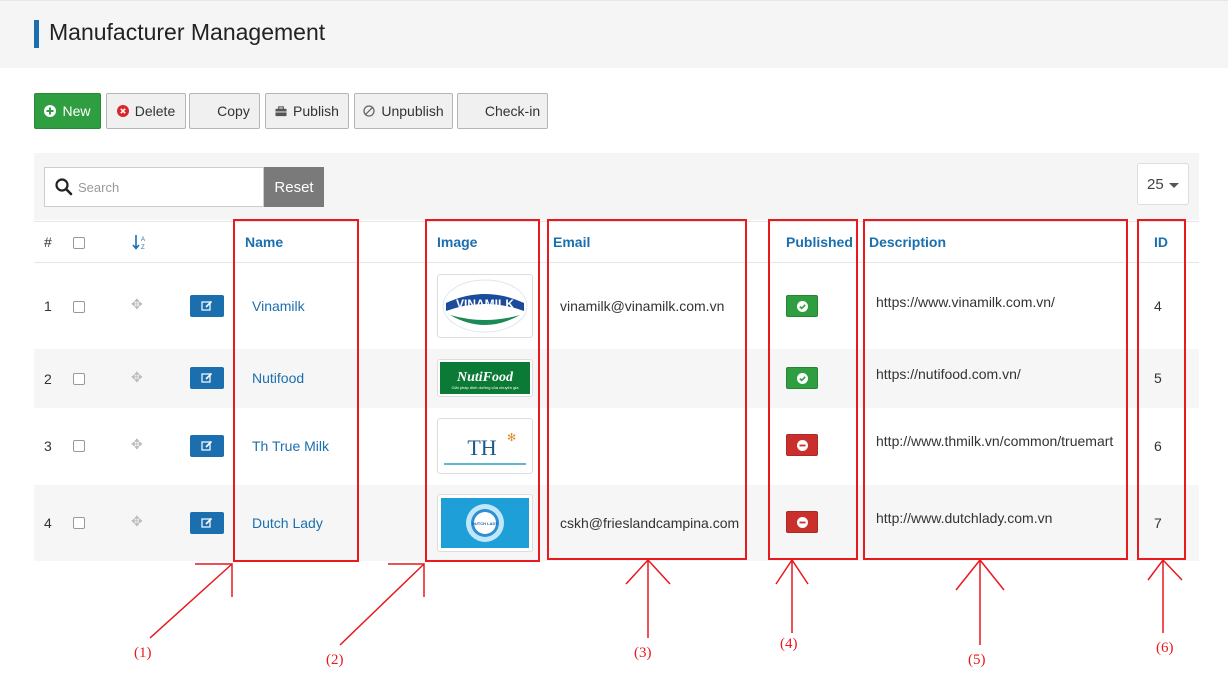  What do you see at coordinates (789, 644) in the screenshot?
I see `annotation-label-4: (4)` at bounding box center [789, 644].